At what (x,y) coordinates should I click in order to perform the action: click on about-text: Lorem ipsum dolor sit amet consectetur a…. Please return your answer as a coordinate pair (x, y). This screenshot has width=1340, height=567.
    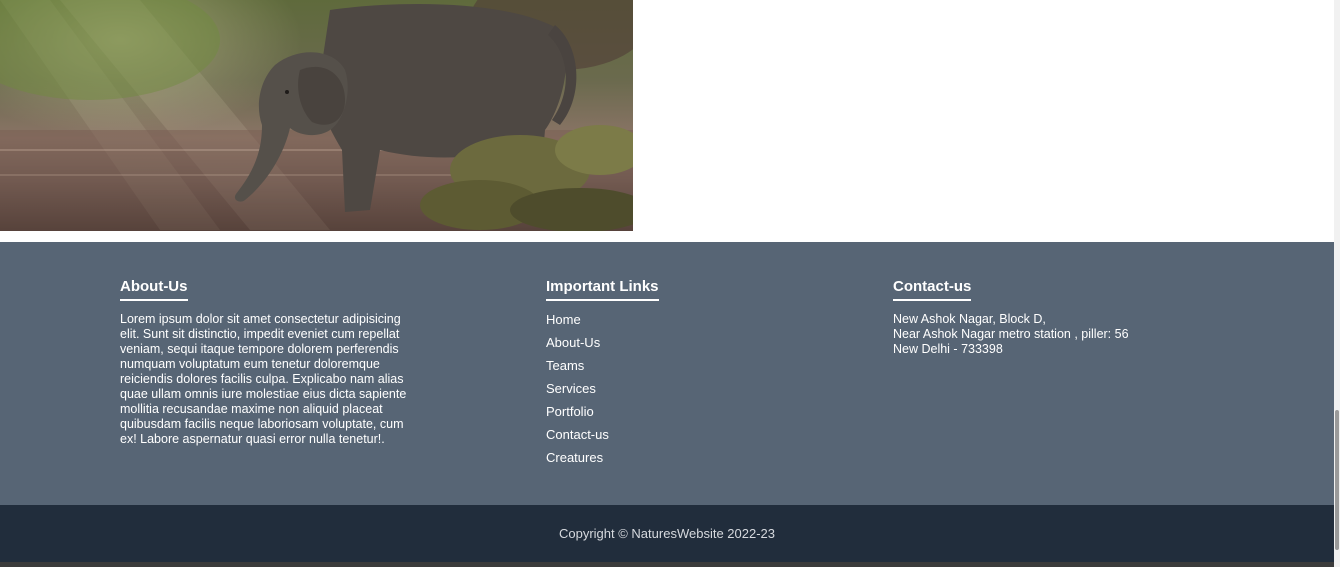
    Looking at the image, I should click on (263, 379).